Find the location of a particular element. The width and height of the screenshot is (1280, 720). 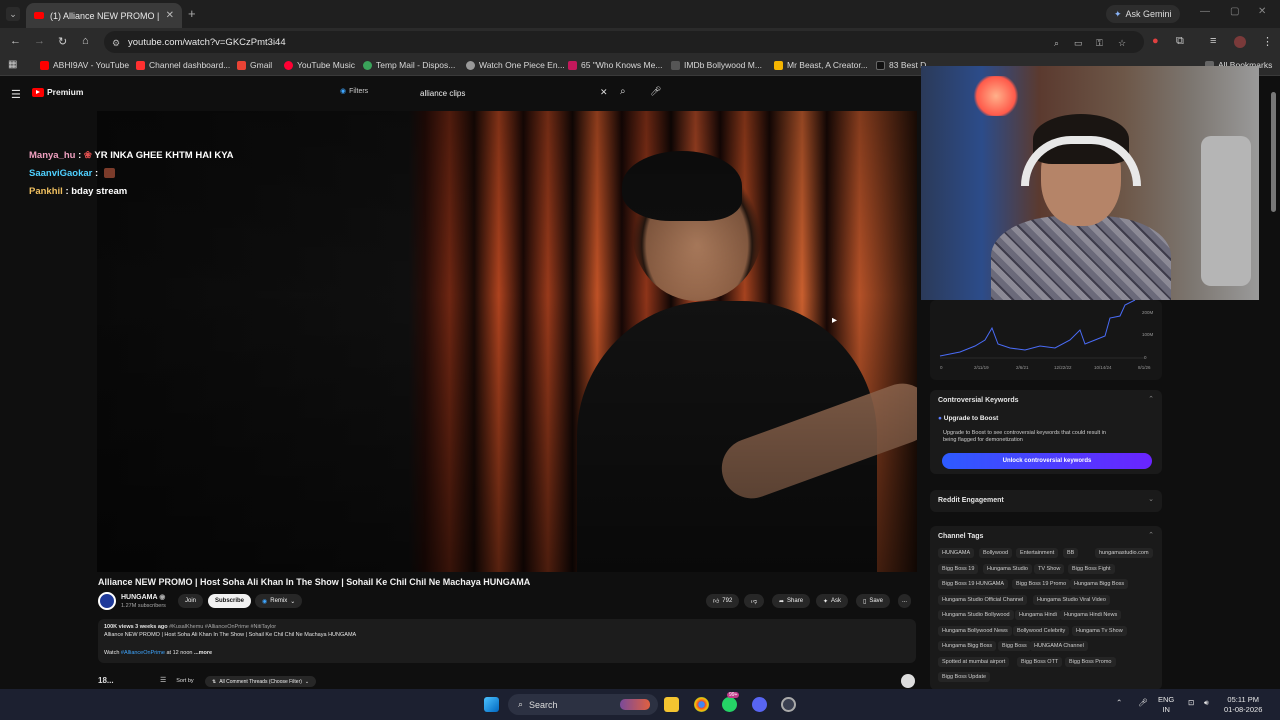

share-icon: ➦ is located at coordinates (782, 601).